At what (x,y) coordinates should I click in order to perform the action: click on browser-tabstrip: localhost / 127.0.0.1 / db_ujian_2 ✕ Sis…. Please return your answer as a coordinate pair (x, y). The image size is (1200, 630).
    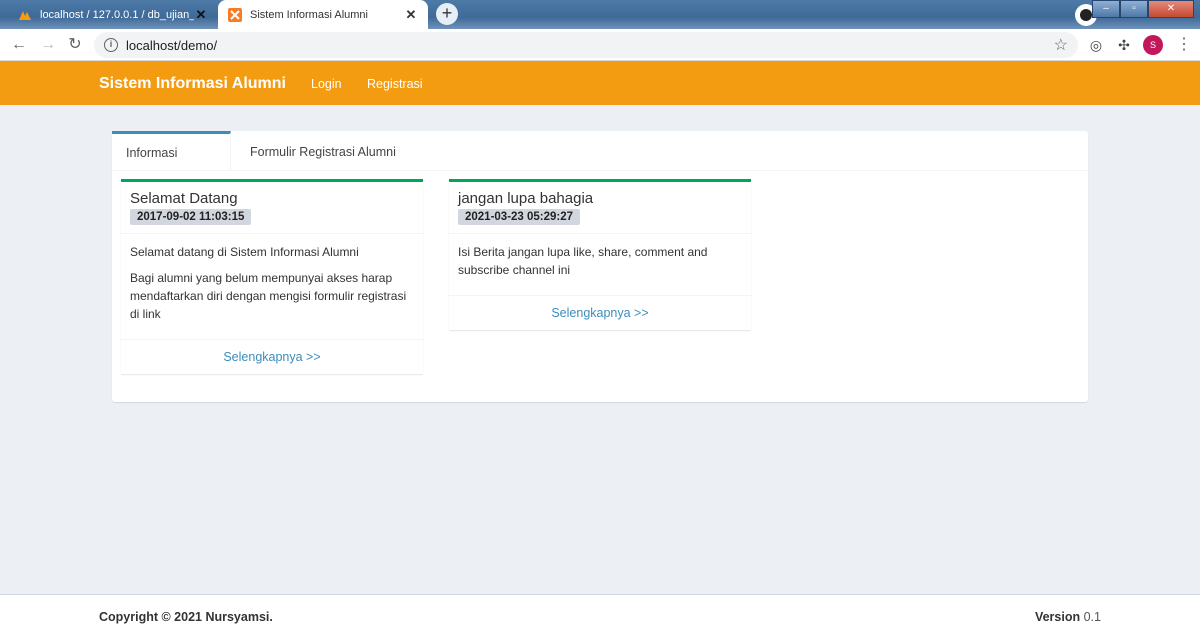
    Looking at the image, I should click on (600, 14).